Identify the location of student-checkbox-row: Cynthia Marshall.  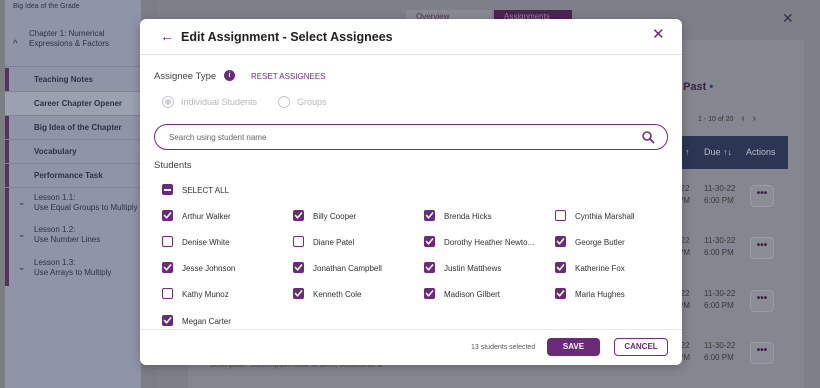
(619, 216).